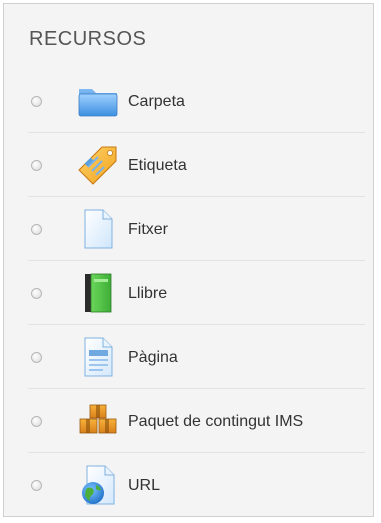 The width and height of the screenshot is (381, 523). Describe the element at coordinates (188, 101) in the screenshot. I see `resource-option-carpeta: Carpeta` at that location.